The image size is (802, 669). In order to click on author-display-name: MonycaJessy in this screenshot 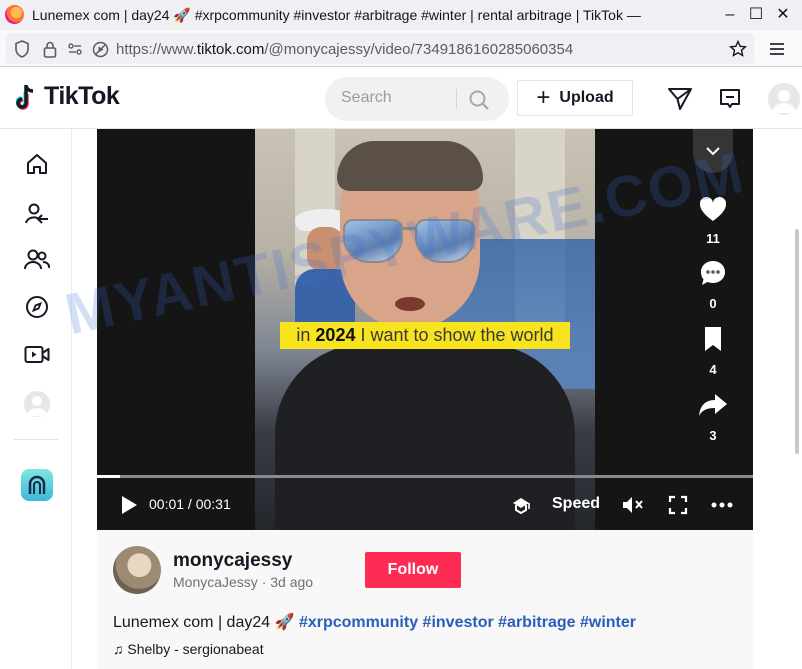, I will do `click(215, 582)`.